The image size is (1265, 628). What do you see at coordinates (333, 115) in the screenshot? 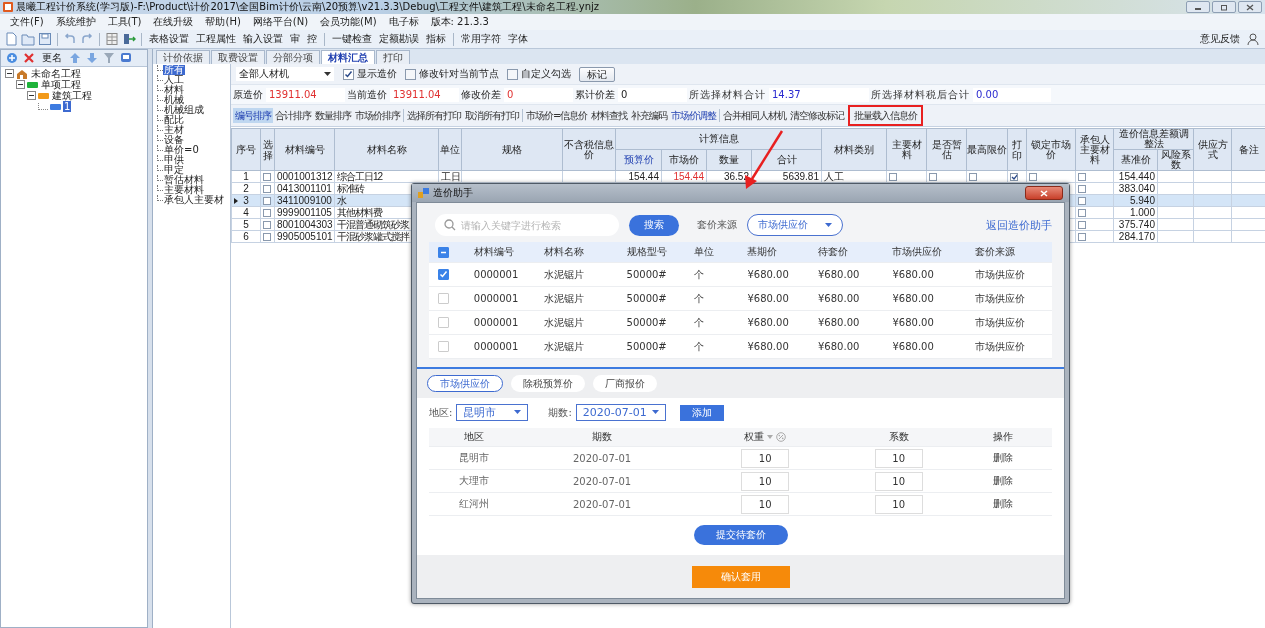
I see `toolbar-button: 数量排序` at bounding box center [333, 115].